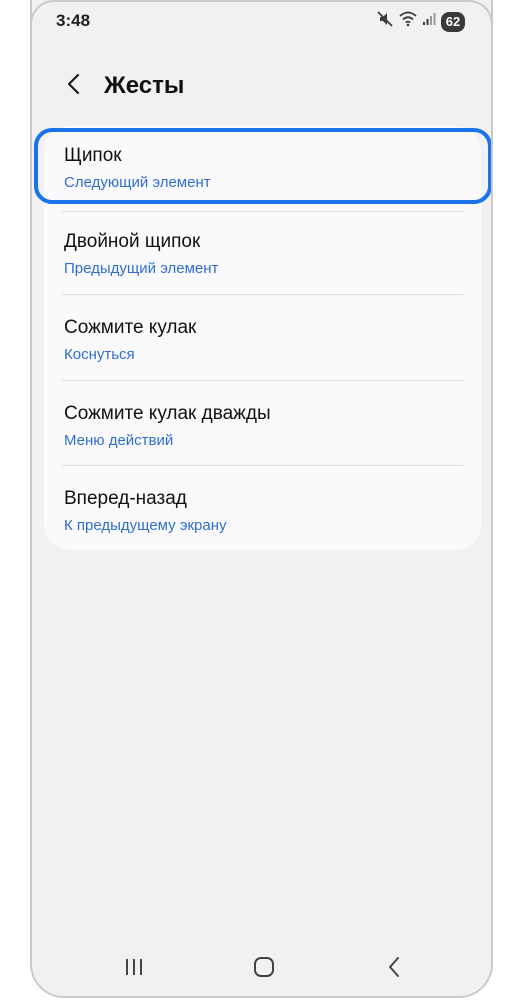 This screenshot has width=525, height=1000. What do you see at coordinates (141, 268) in the screenshot?
I see `item-action: Предыдущий элемент` at bounding box center [141, 268].